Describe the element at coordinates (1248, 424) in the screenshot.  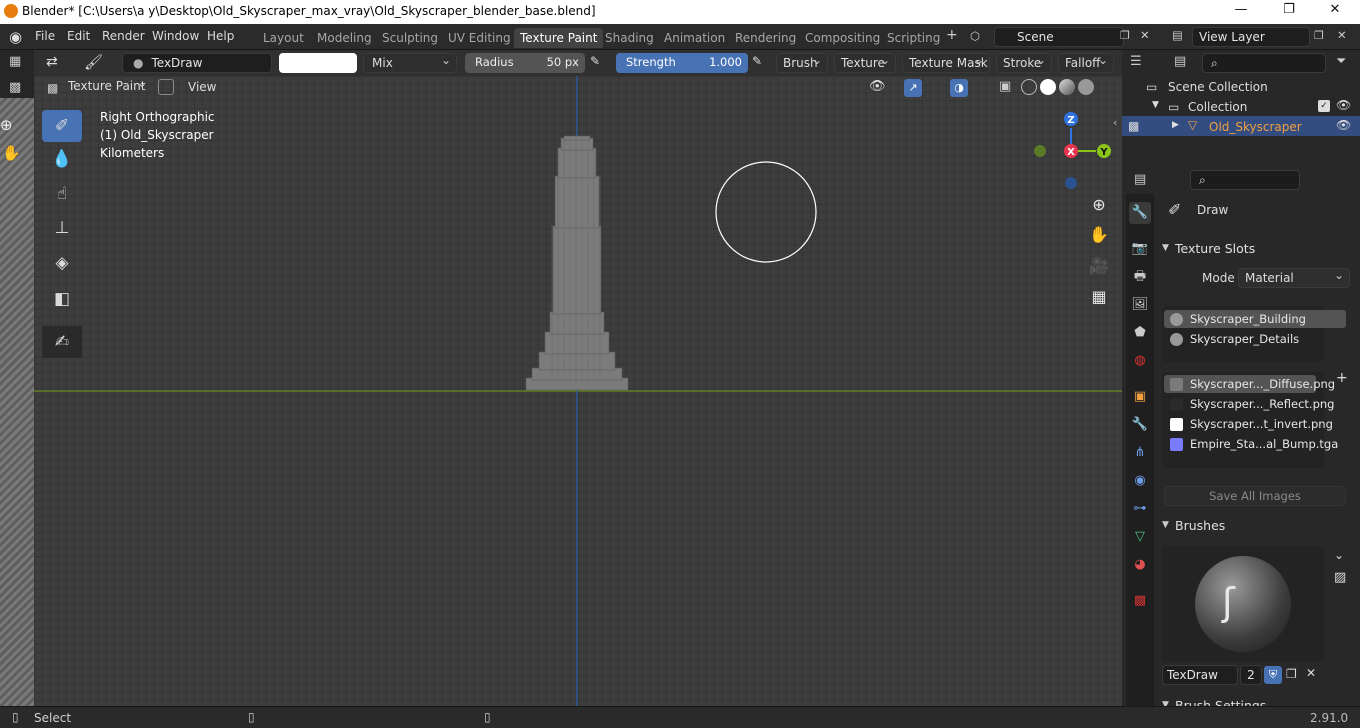
I see `image-slot-invert: Skyscraper...t_invert.png` at that location.